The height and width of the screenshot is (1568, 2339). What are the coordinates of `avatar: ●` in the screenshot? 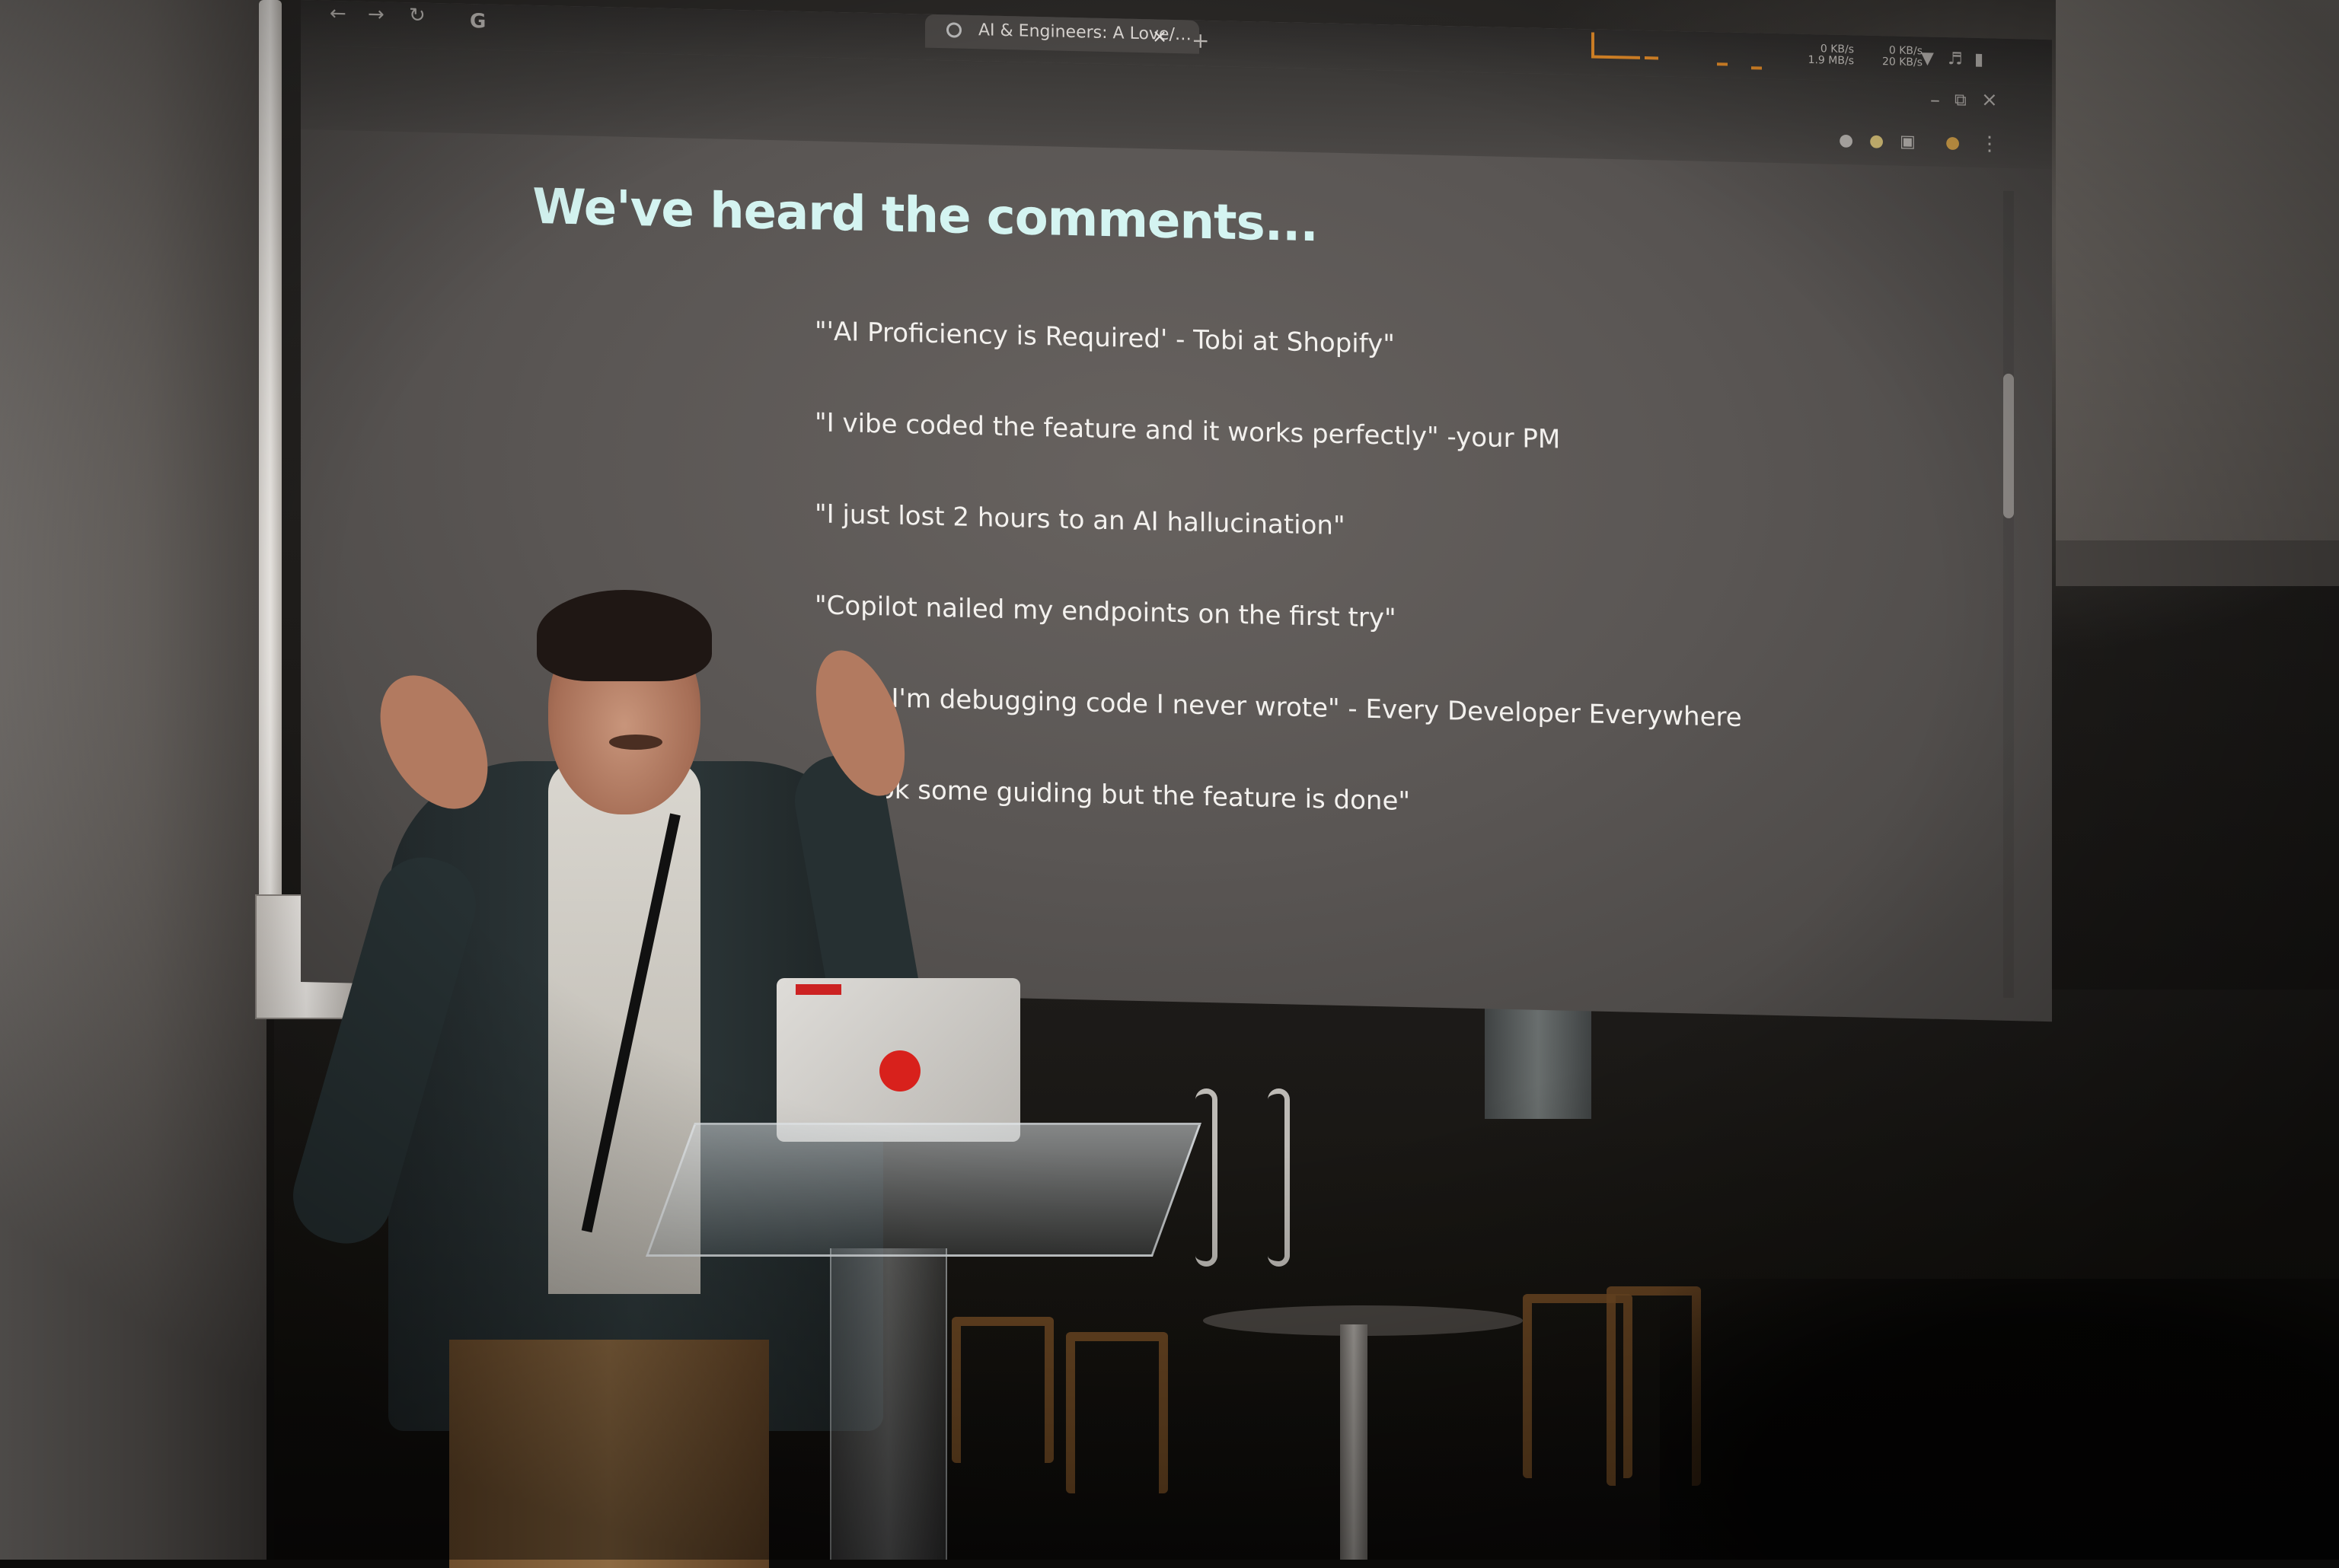 It's located at (1952, 143).